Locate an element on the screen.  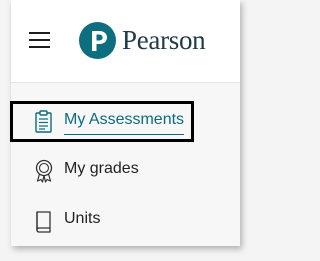
sidebar-item-my-grades: My grades is located at coordinates (125, 170).